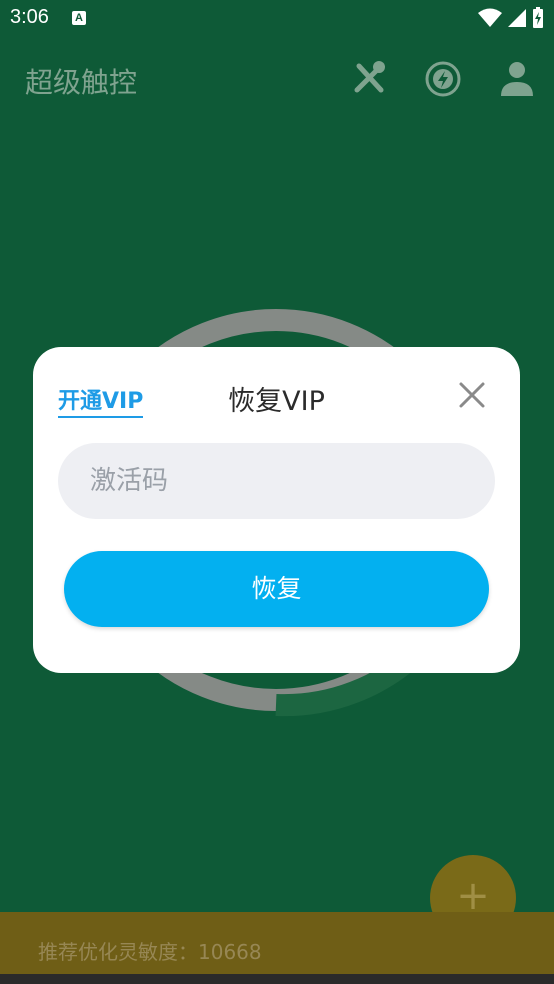 This screenshot has height=984, width=554. Describe the element at coordinates (276, 589) in the screenshot. I see `restore-button: 恢复` at that location.